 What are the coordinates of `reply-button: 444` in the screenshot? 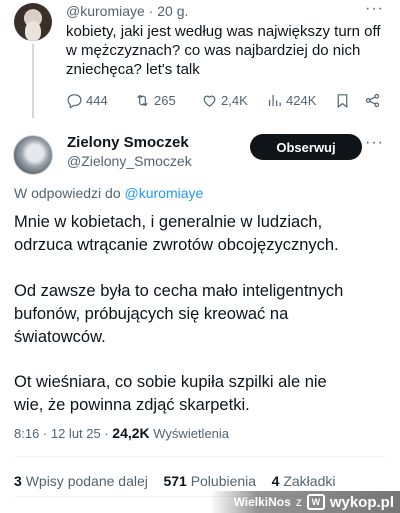 It's located at (87, 100).